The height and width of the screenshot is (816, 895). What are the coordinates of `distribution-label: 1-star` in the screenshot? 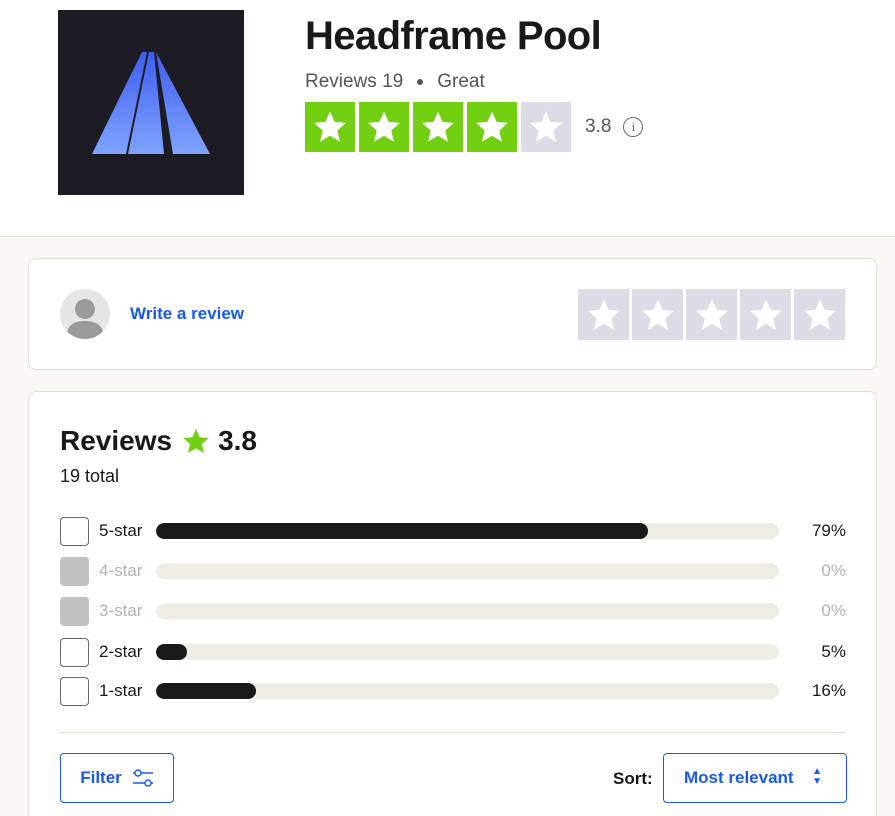 It's located at (121, 690).